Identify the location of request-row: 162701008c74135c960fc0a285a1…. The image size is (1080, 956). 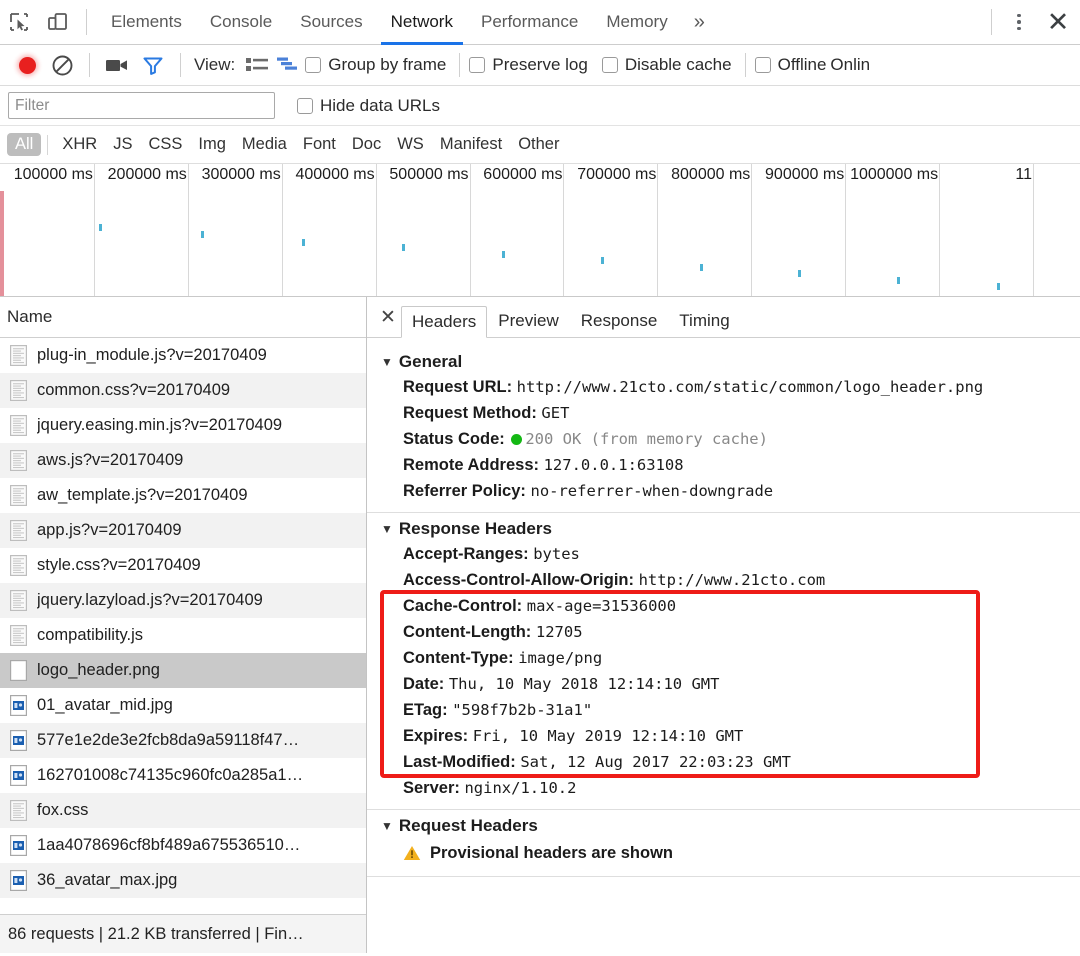
(183, 775).